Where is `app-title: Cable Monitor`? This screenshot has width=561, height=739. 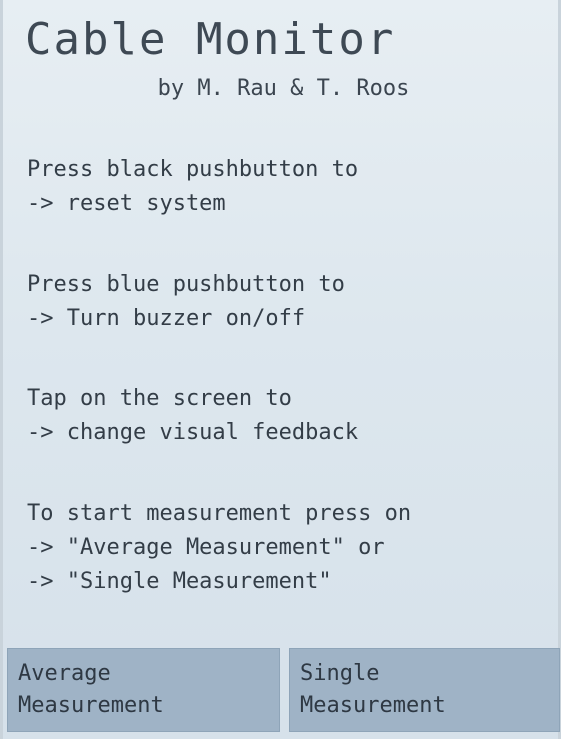 app-title: Cable Monitor is located at coordinates (210, 39).